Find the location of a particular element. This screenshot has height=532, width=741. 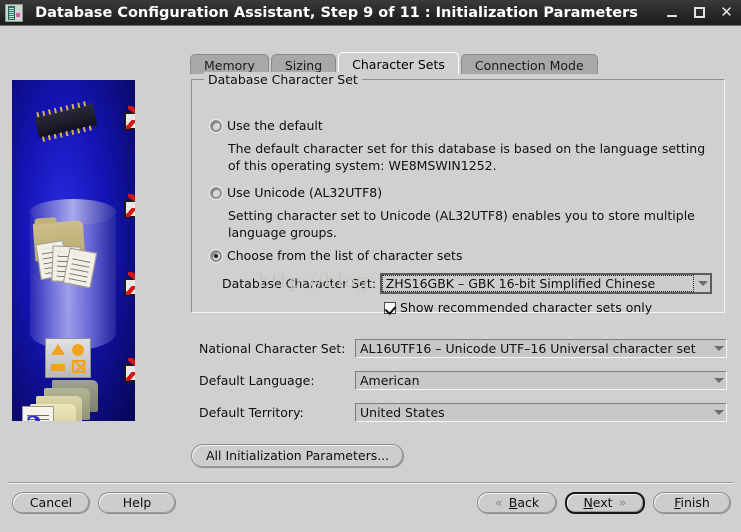

default-language-value: American is located at coordinates (390, 380).